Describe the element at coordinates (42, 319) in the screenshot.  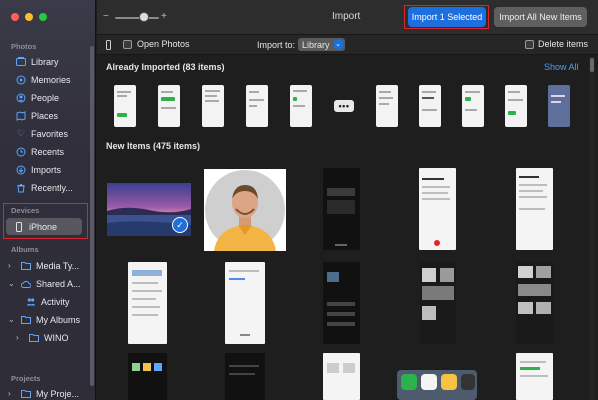
I see `sidebar-item-my-albums: ⌄ My Albums` at that location.